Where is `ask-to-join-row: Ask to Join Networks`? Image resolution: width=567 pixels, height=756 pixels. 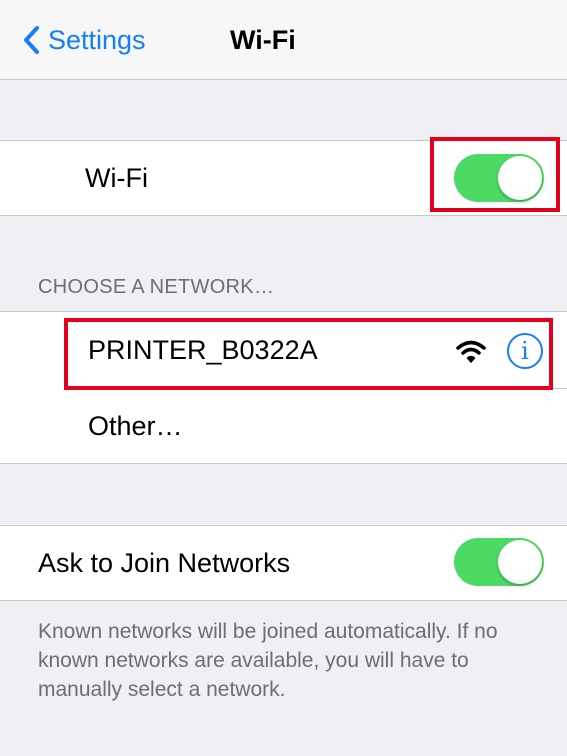
ask-to-join-row: Ask to Join Networks is located at coordinates (283, 563).